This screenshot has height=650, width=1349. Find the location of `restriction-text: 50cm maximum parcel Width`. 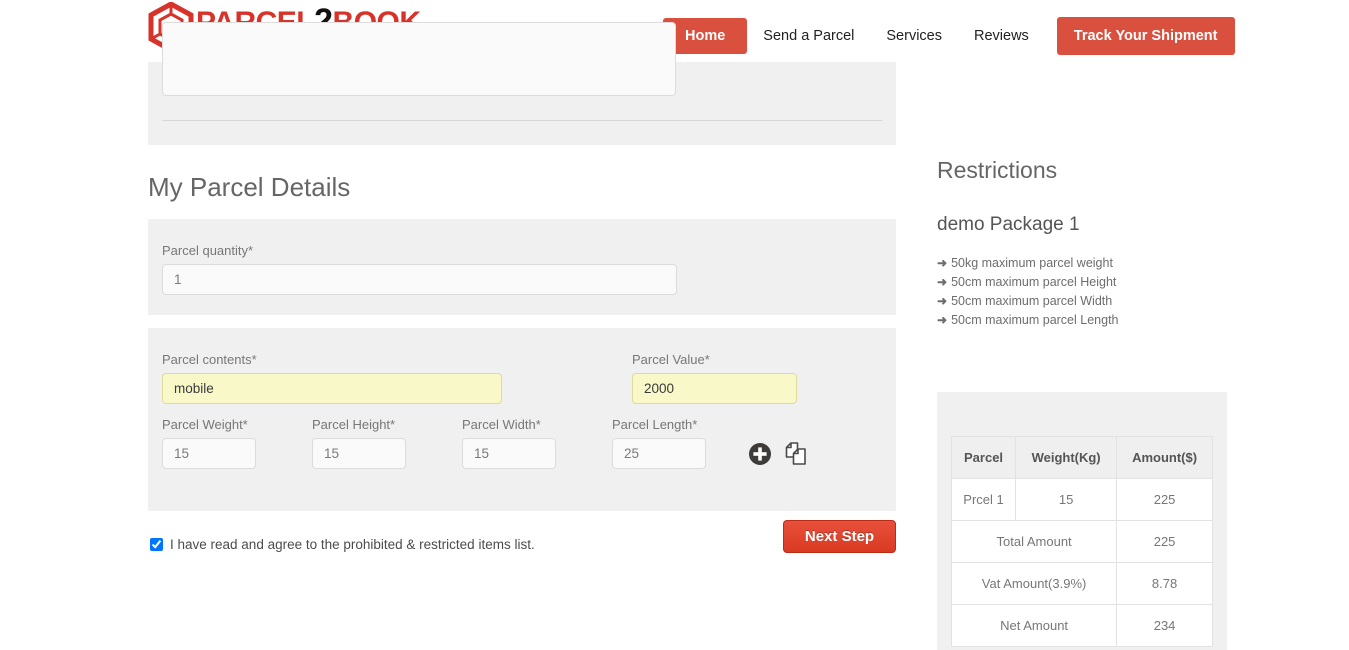

restriction-text: 50cm maximum parcel Width is located at coordinates (1032, 301).